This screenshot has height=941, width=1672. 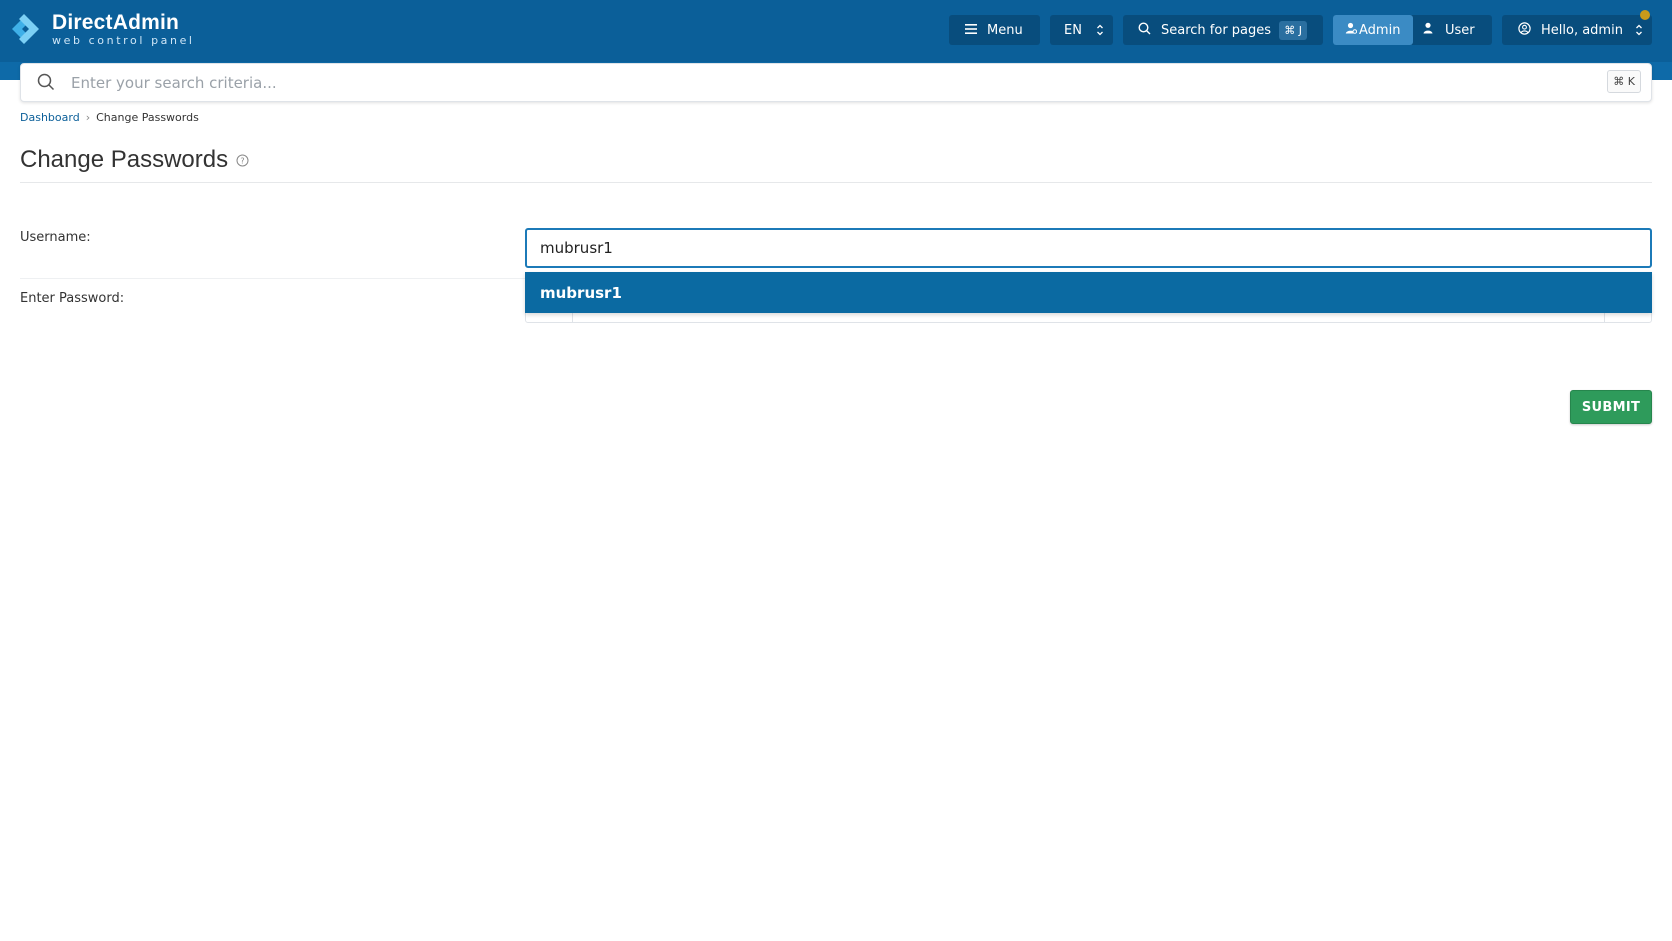 I want to click on admin-user-icon, so click(x=1351, y=30).